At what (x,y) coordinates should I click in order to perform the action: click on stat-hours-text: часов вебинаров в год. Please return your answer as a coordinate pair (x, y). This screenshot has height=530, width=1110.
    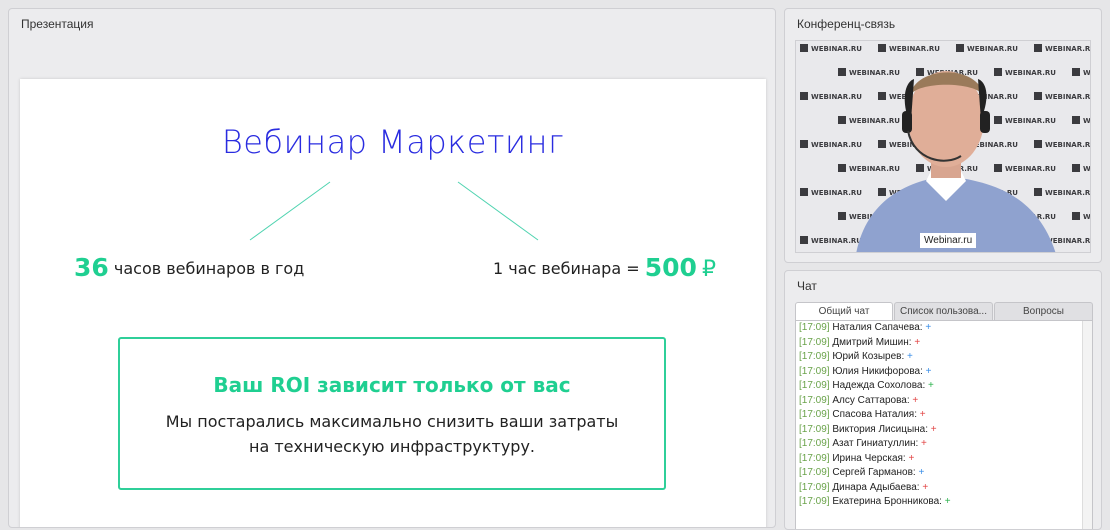
    Looking at the image, I should click on (206, 268).